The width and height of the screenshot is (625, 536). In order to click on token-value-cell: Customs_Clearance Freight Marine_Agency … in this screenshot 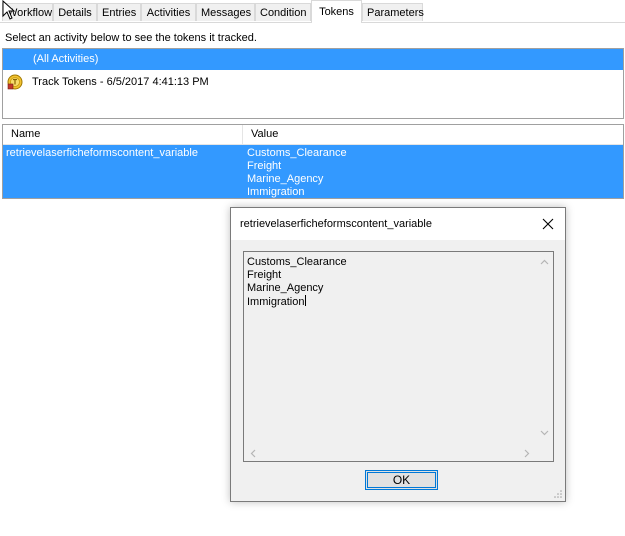, I will do `click(297, 173)`.